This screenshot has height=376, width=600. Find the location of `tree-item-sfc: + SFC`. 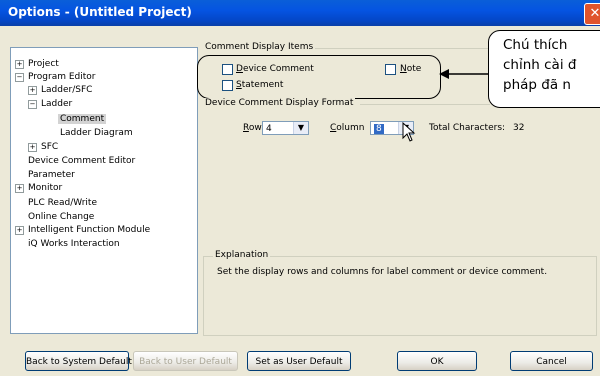

tree-item-sfc: + SFC is located at coordinates (43, 147).